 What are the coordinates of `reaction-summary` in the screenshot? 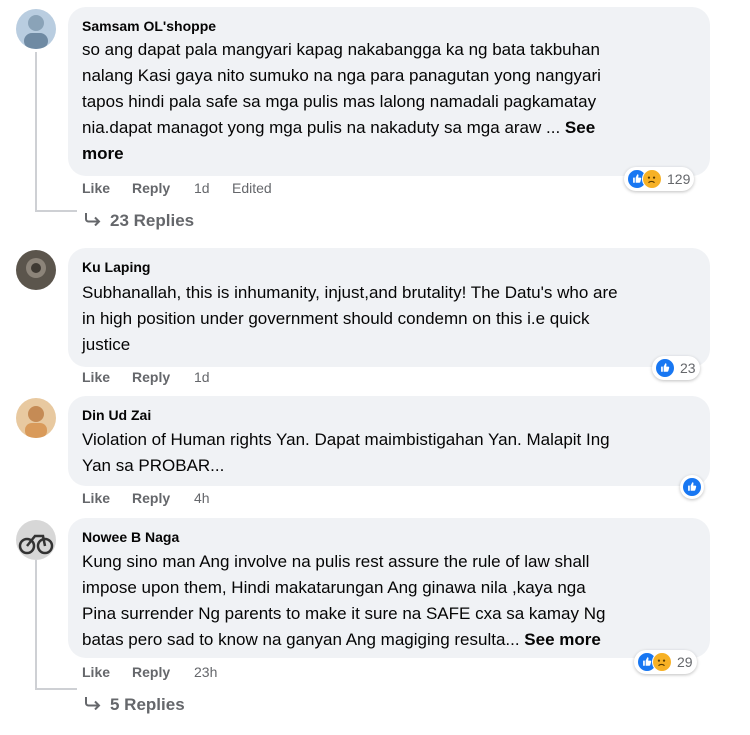 It's located at (692, 487).